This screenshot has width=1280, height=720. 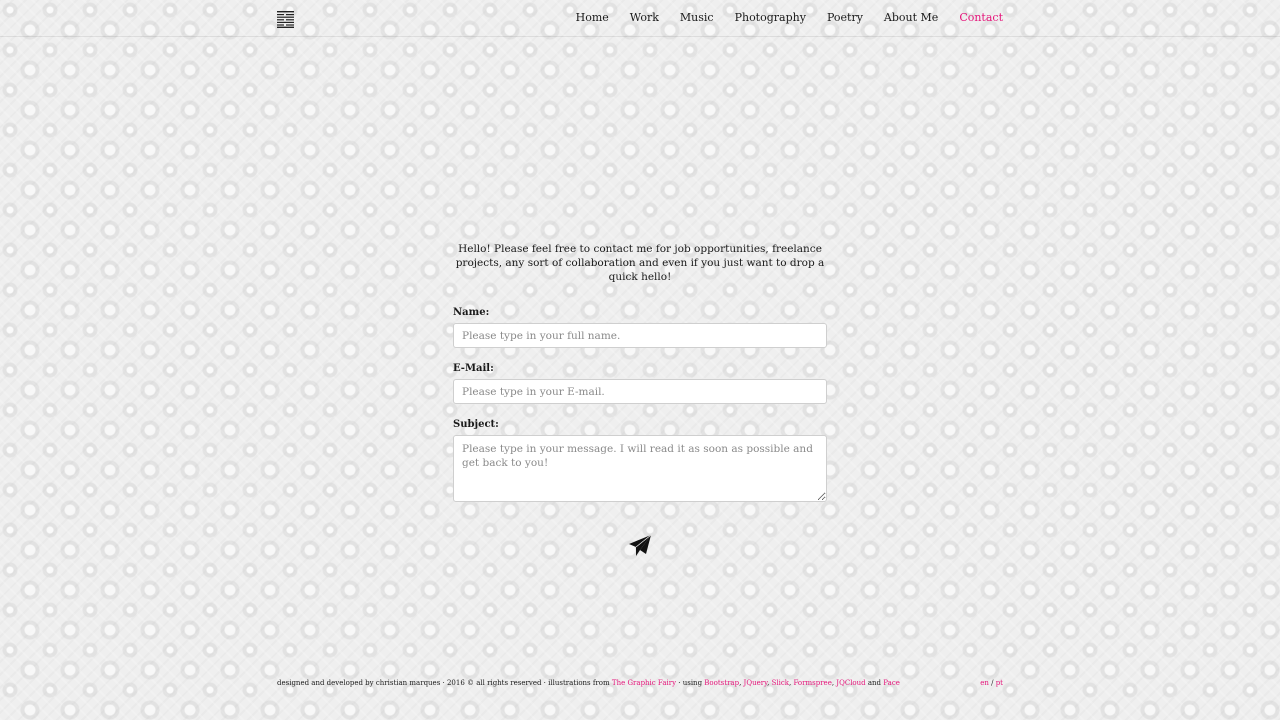 What do you see at coordinates (721, 683) in the screenshot?
I see `bootstrap-link: Bootstrap` at bounding box center [721, 683].